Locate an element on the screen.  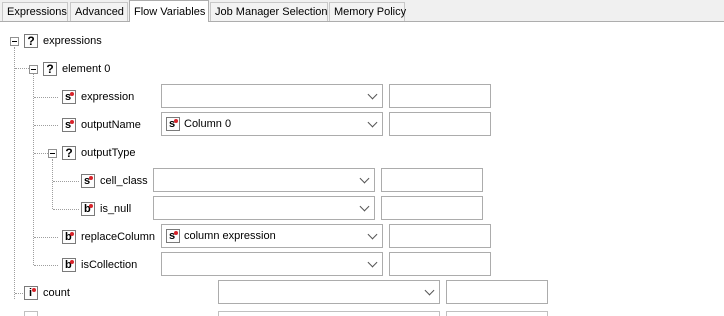
integer-type-icon: i is located at coordinates (31, 293).